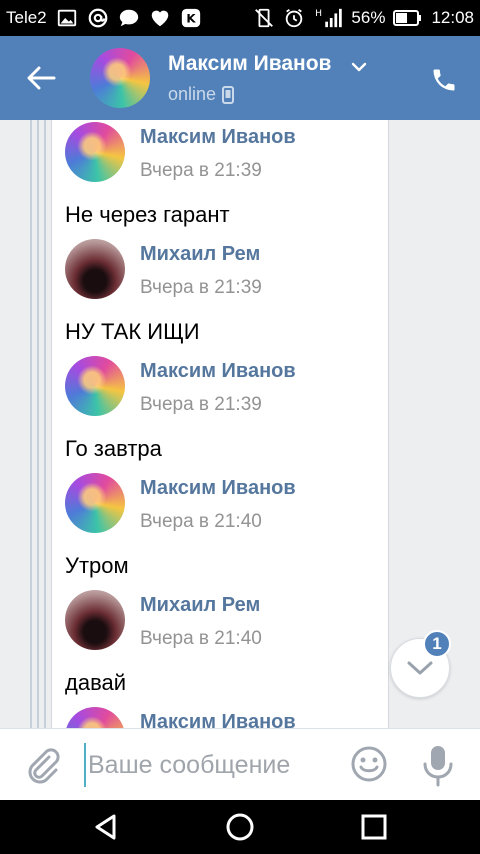 The height and width of the screenshot is (854, 480). I want to click on svg-text: K, so click(191, 19).